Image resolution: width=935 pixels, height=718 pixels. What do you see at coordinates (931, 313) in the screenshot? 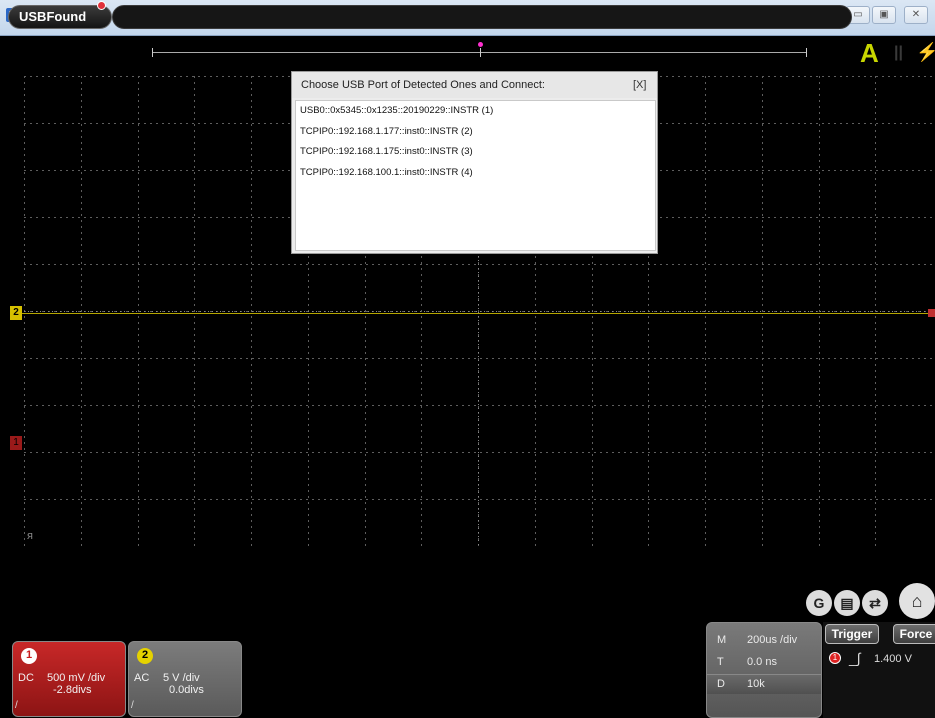
I see `trace-edge-marker` at bounding box center [931, 313].